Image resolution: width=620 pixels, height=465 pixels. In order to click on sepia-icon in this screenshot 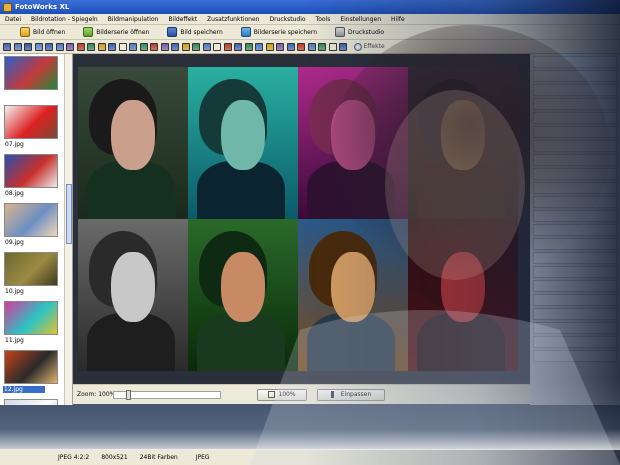, I will do `click(154, 46)`.